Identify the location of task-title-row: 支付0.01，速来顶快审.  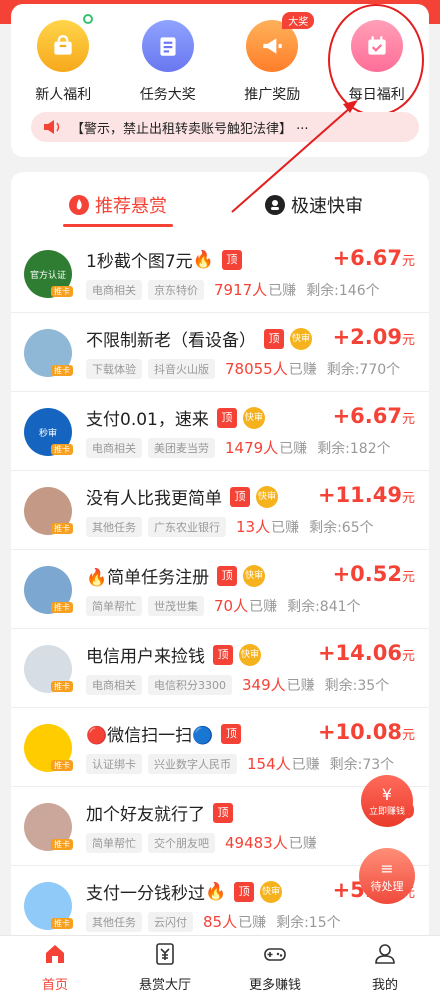
(175, 417).